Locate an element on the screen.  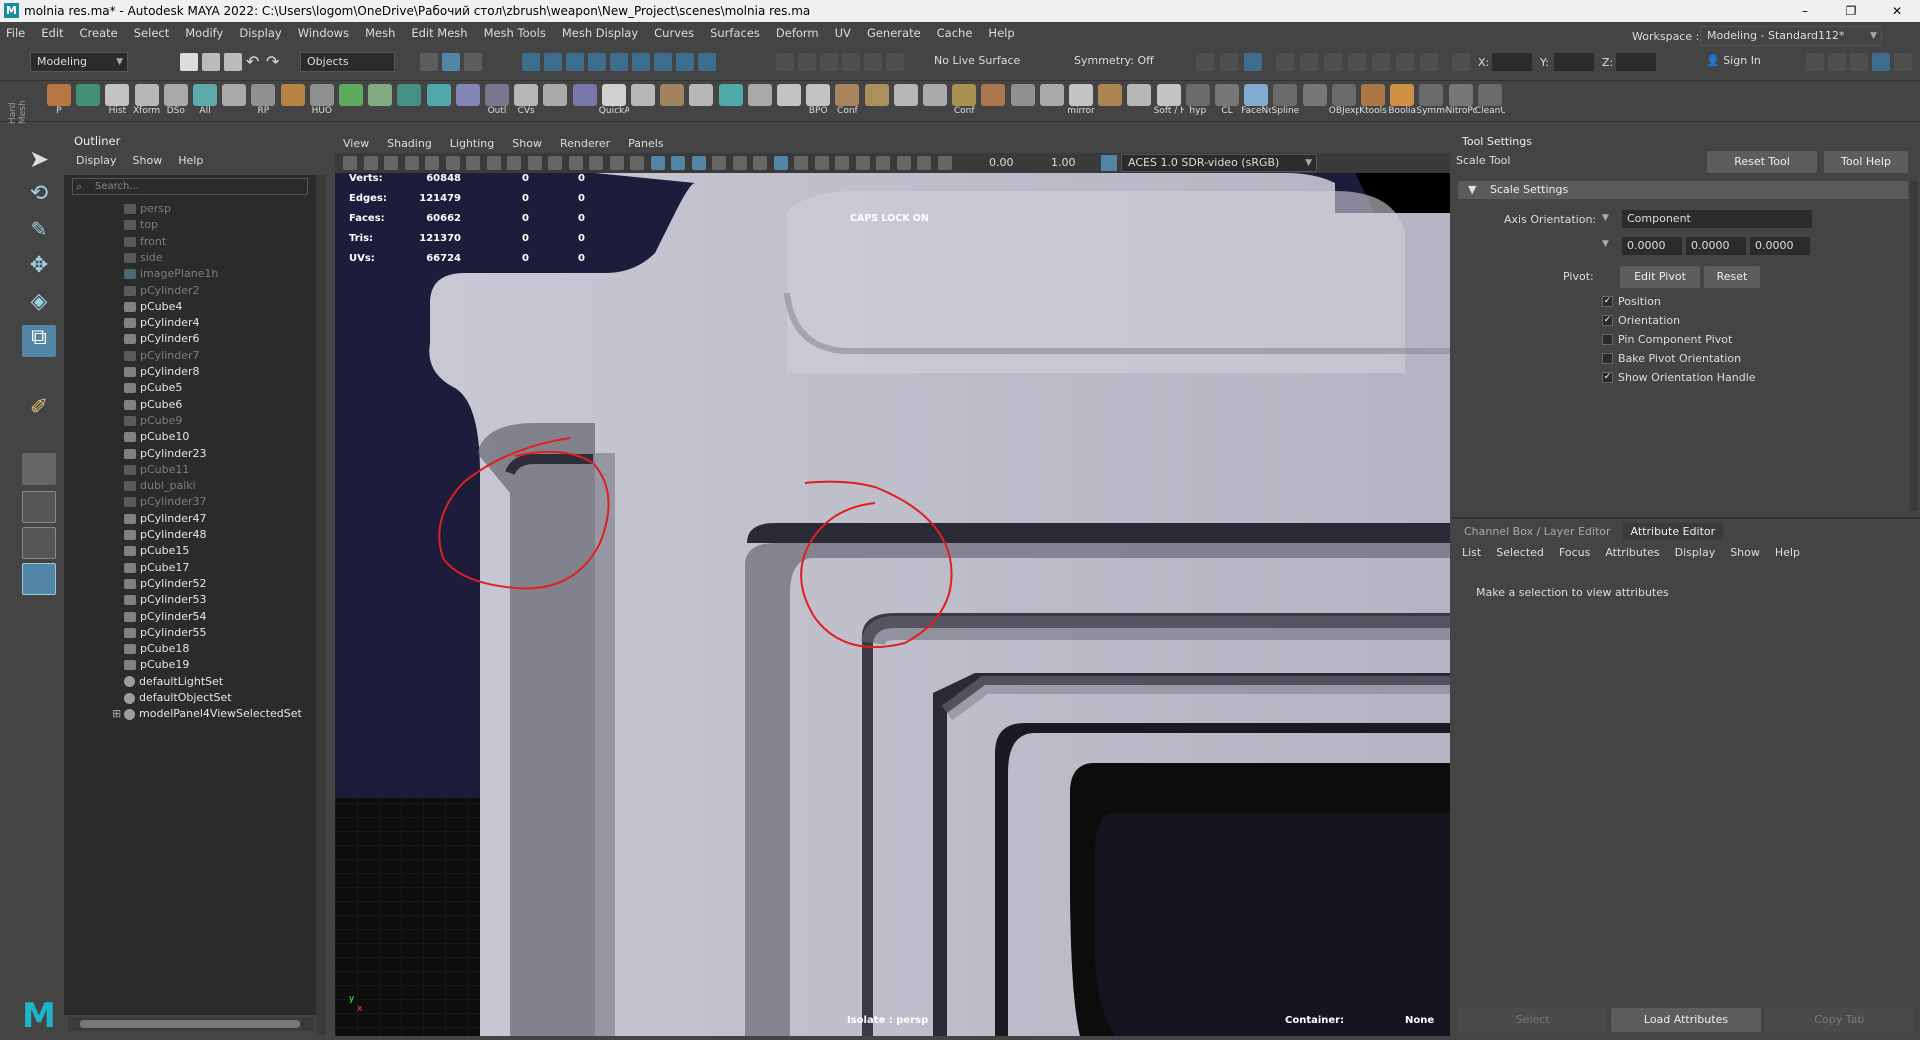
outliner-scrollbar is located at coordinates (321, 605).